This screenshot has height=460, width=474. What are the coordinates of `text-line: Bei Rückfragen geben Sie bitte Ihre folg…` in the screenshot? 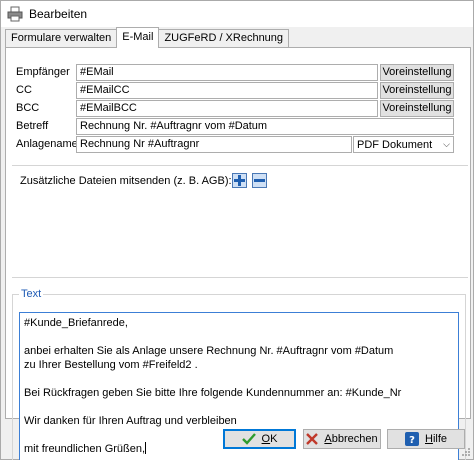 It's located at (213, 393).